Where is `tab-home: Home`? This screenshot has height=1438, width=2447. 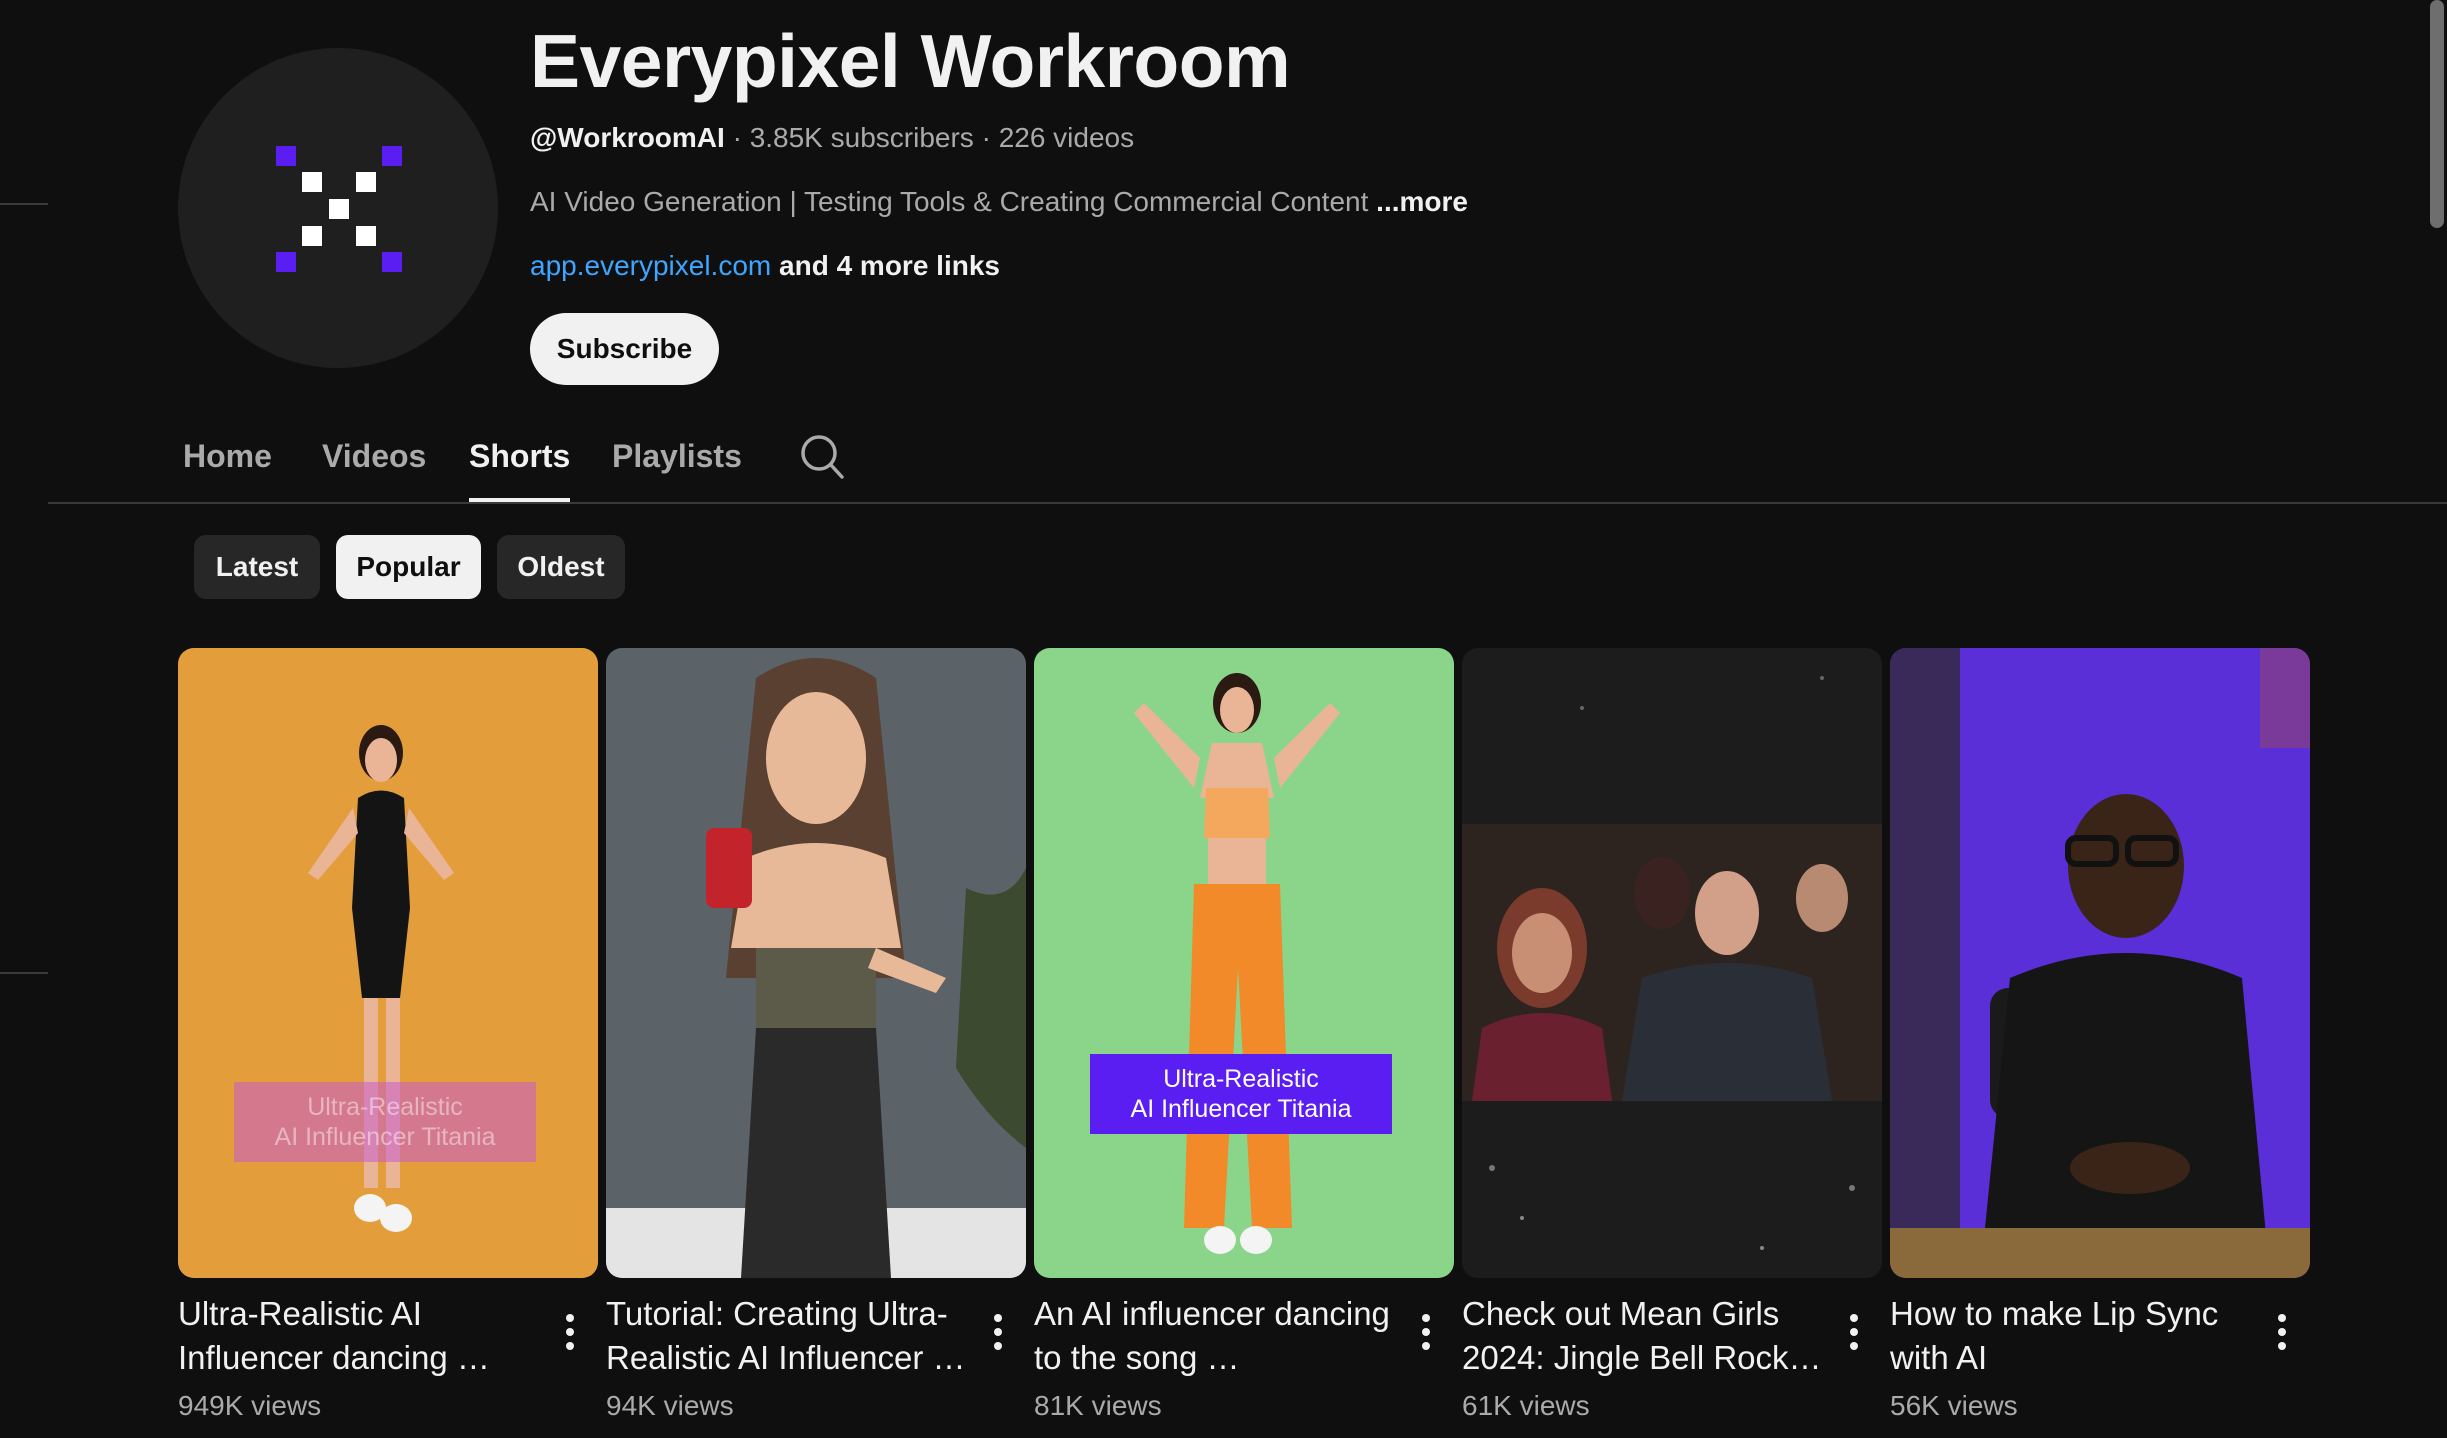 tab-home: Home is located at coordinates (227, 466).